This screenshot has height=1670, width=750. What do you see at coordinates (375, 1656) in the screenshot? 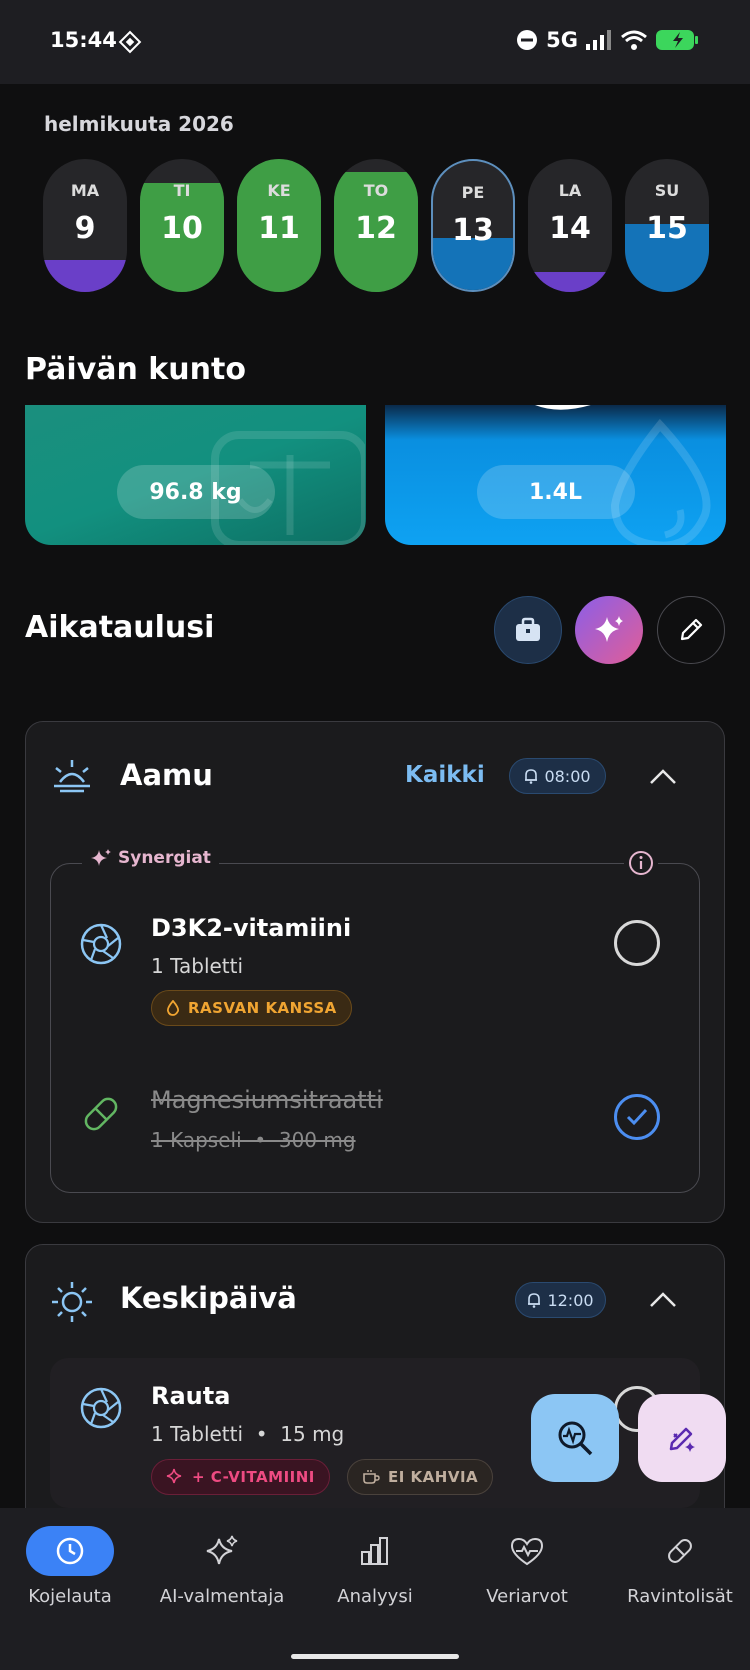
I see `home-indicator` at bounding box center [375, 1656].